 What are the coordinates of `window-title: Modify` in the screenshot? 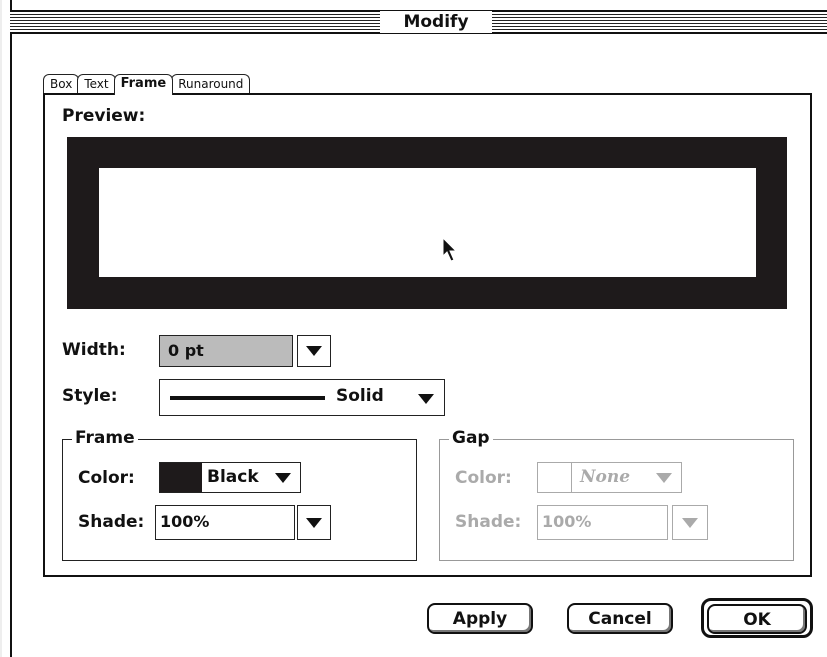 It's located at (436, 22).